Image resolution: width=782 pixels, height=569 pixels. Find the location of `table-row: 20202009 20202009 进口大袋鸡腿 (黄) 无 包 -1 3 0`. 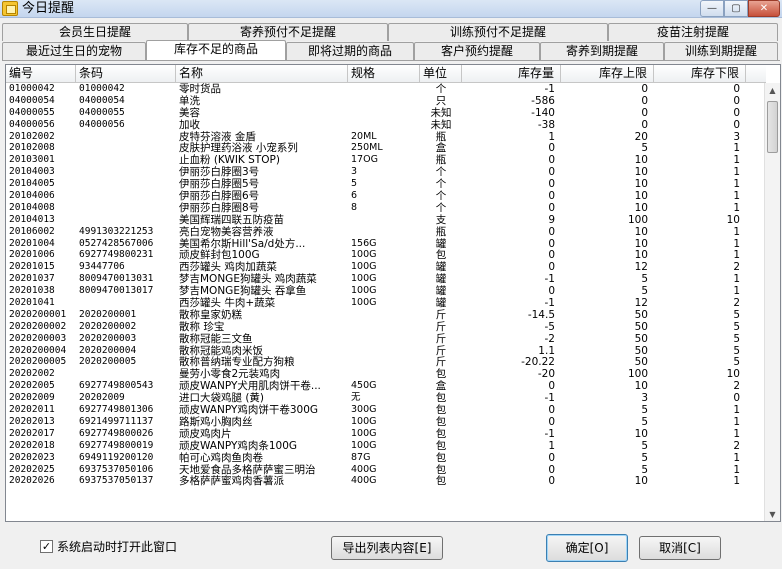

table-row: 20202009 20202009 进口大袋鸡腿 (黄) 无 包 -1 3 0 is located at coordinates (386, 398).